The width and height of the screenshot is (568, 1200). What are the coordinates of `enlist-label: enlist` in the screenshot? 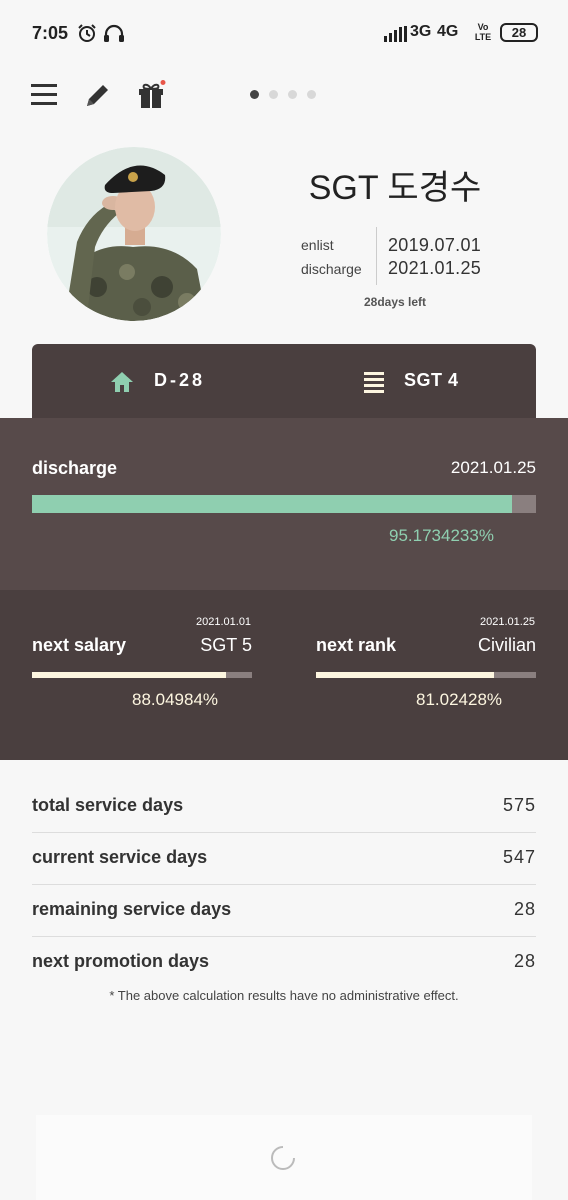 It's located at (317, 245).